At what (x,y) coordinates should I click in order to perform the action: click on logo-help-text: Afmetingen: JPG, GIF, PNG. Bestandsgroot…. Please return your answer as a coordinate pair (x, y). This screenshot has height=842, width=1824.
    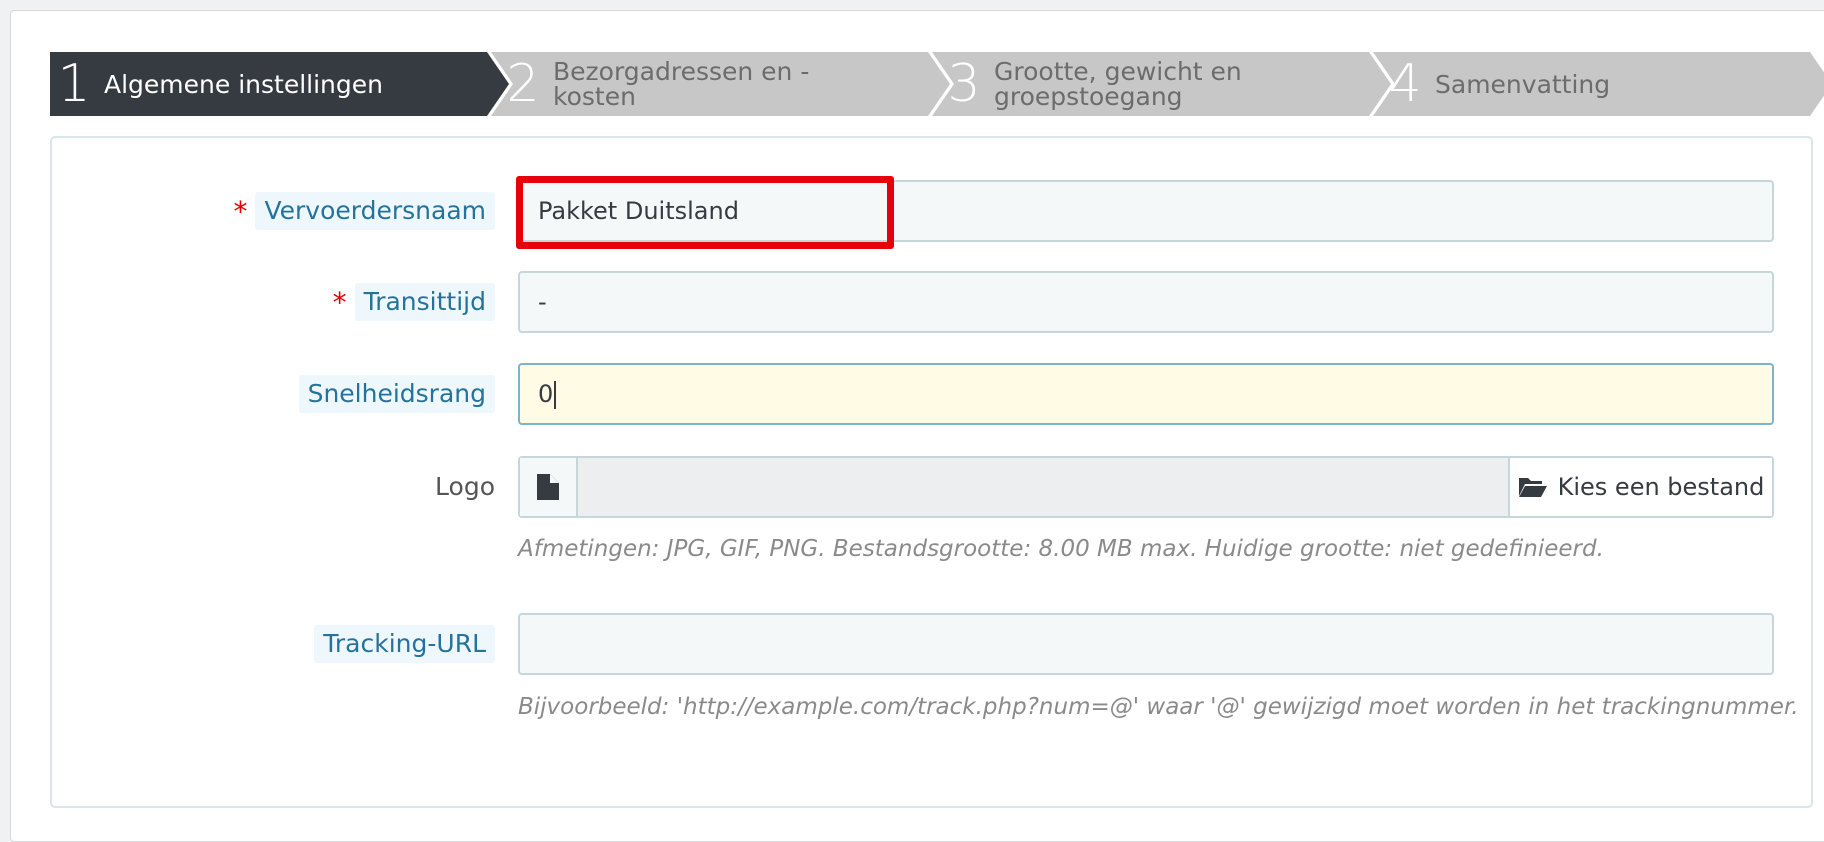
    Looking at the image, I should click on (1061, 549).